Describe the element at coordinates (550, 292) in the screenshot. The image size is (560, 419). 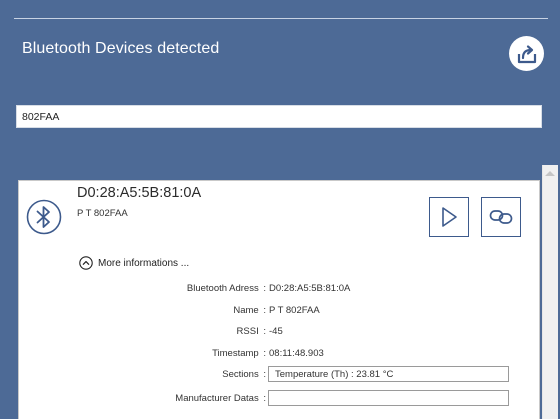
I see `scrollbar` at that location.